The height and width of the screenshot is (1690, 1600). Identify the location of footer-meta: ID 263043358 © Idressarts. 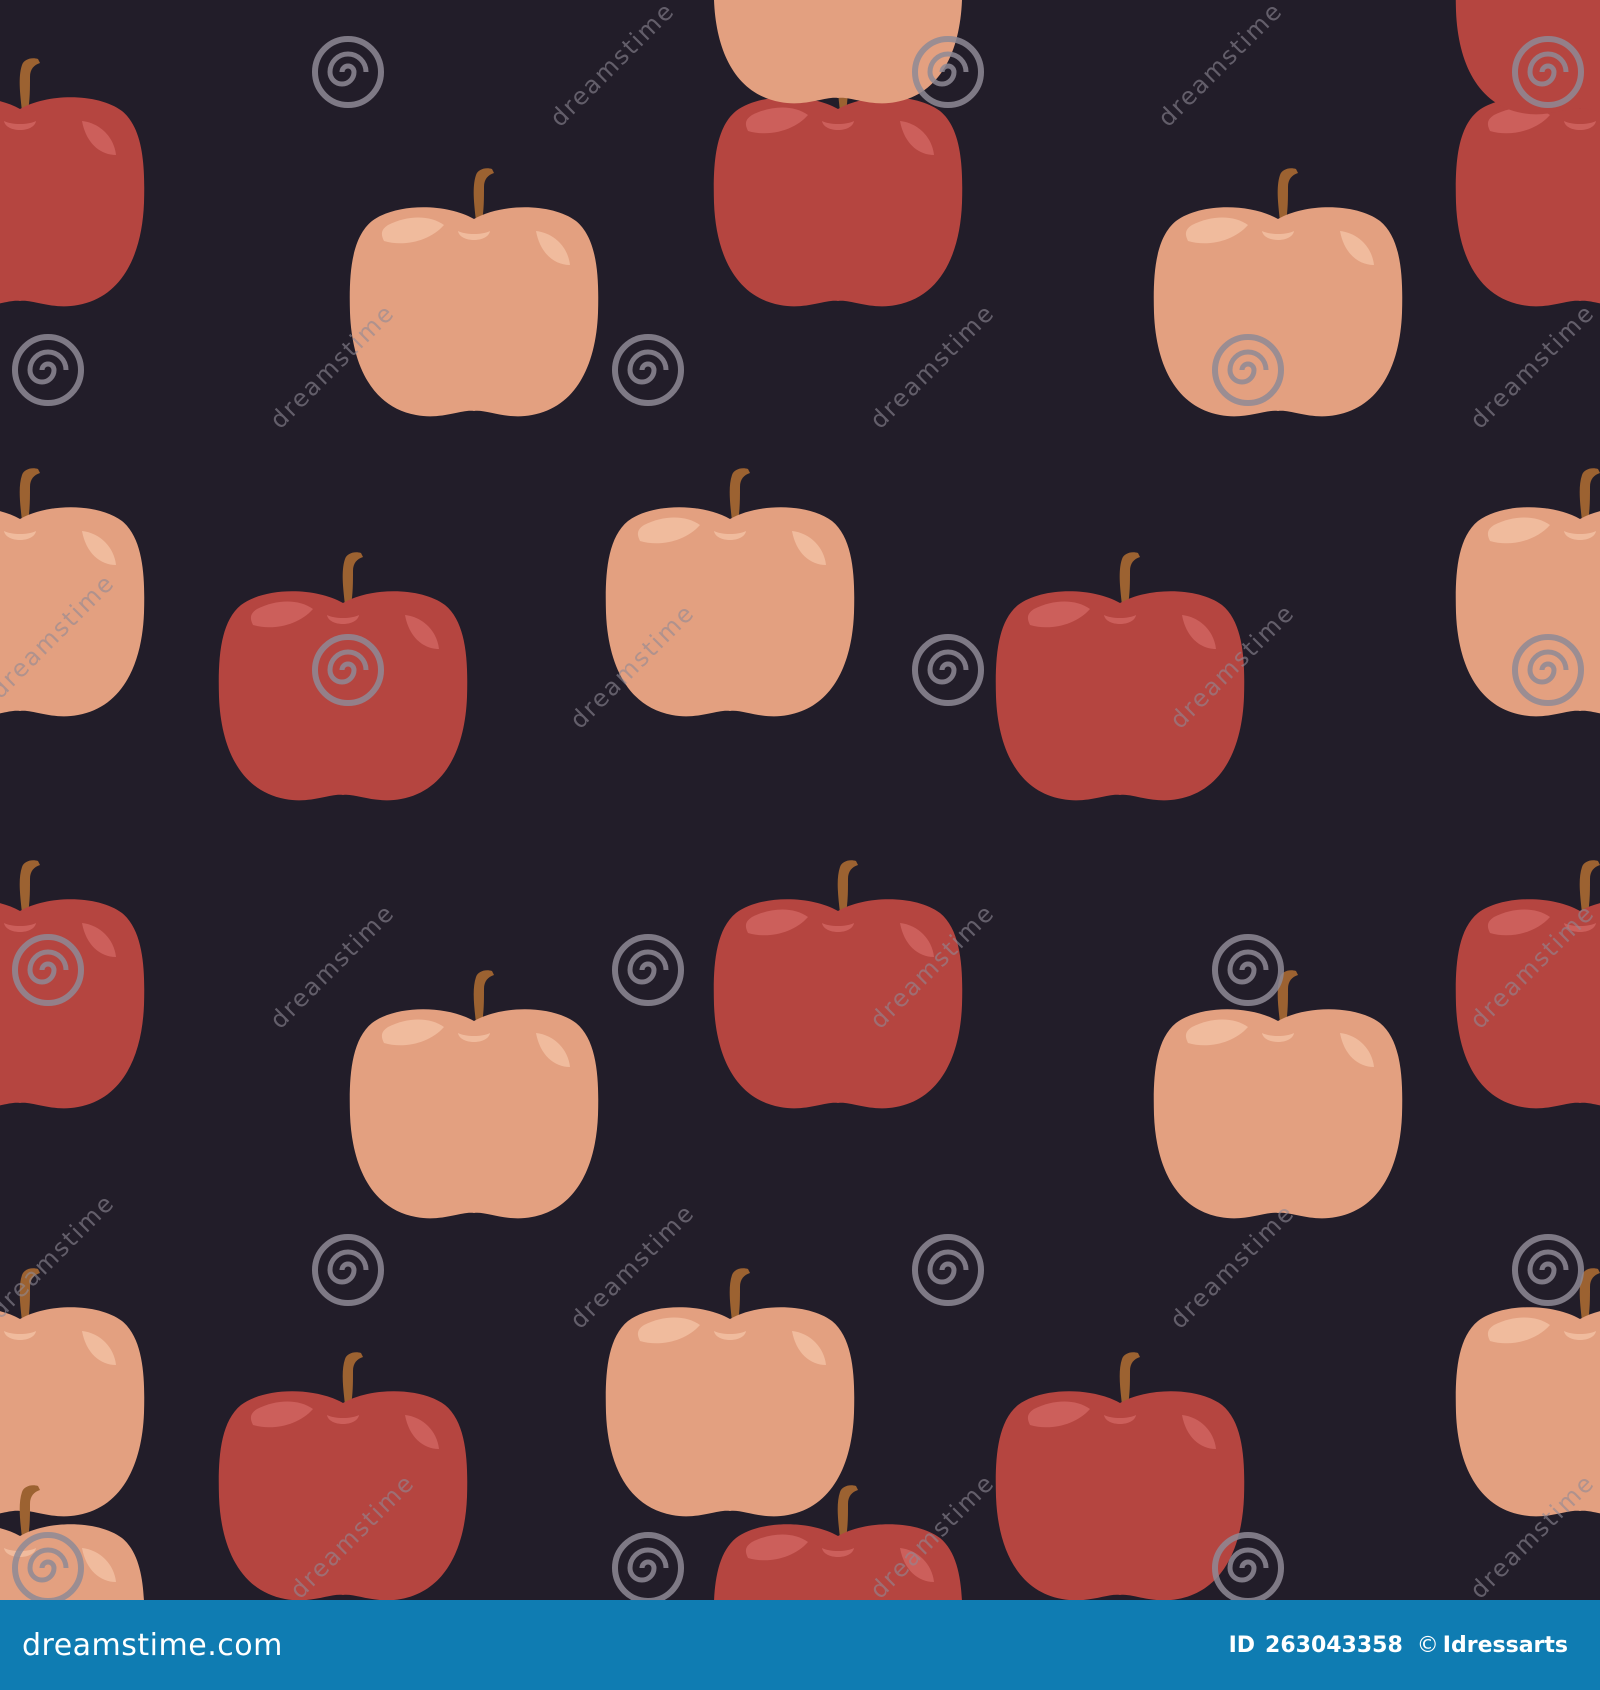
(1398, 1645).